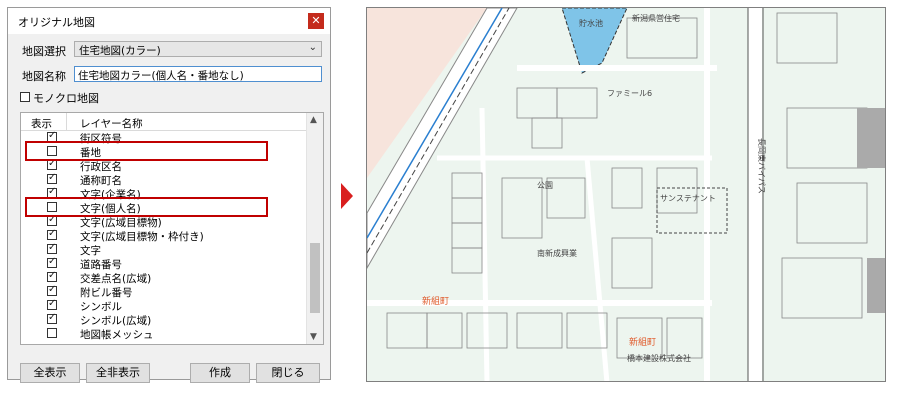  I want to click on map-label-town-1: 新組町, so click(436, 302).